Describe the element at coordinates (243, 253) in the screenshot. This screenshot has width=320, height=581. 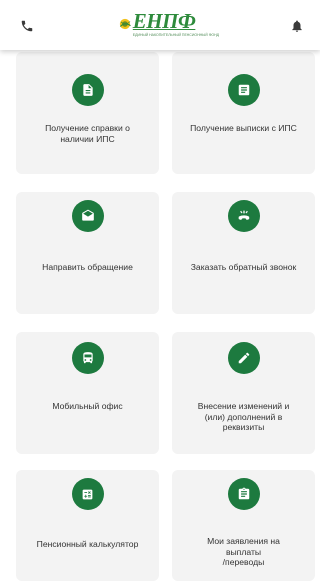
I see `card-order-callback: Заказать обратный звонок` at that location.